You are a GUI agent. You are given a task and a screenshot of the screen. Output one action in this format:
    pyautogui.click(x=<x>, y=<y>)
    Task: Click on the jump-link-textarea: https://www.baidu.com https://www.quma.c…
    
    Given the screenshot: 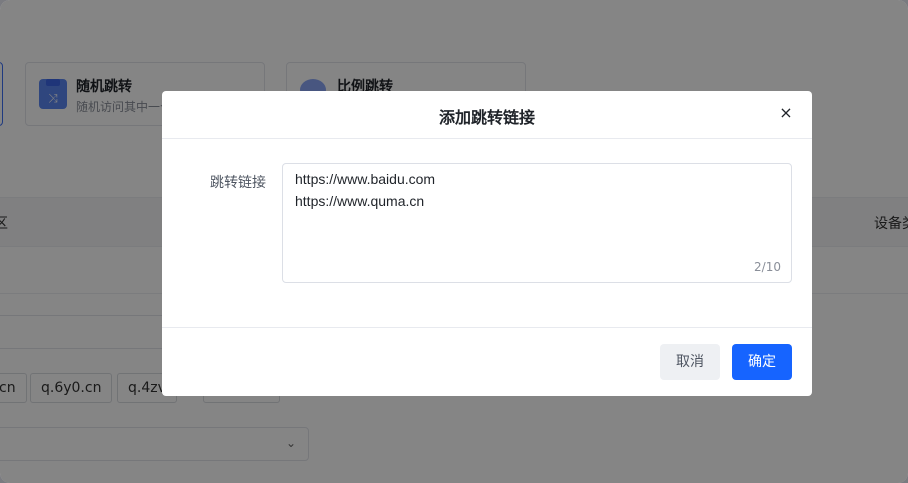 What is the action you would take?
    pyautogui.click(x=537, y=223)
    